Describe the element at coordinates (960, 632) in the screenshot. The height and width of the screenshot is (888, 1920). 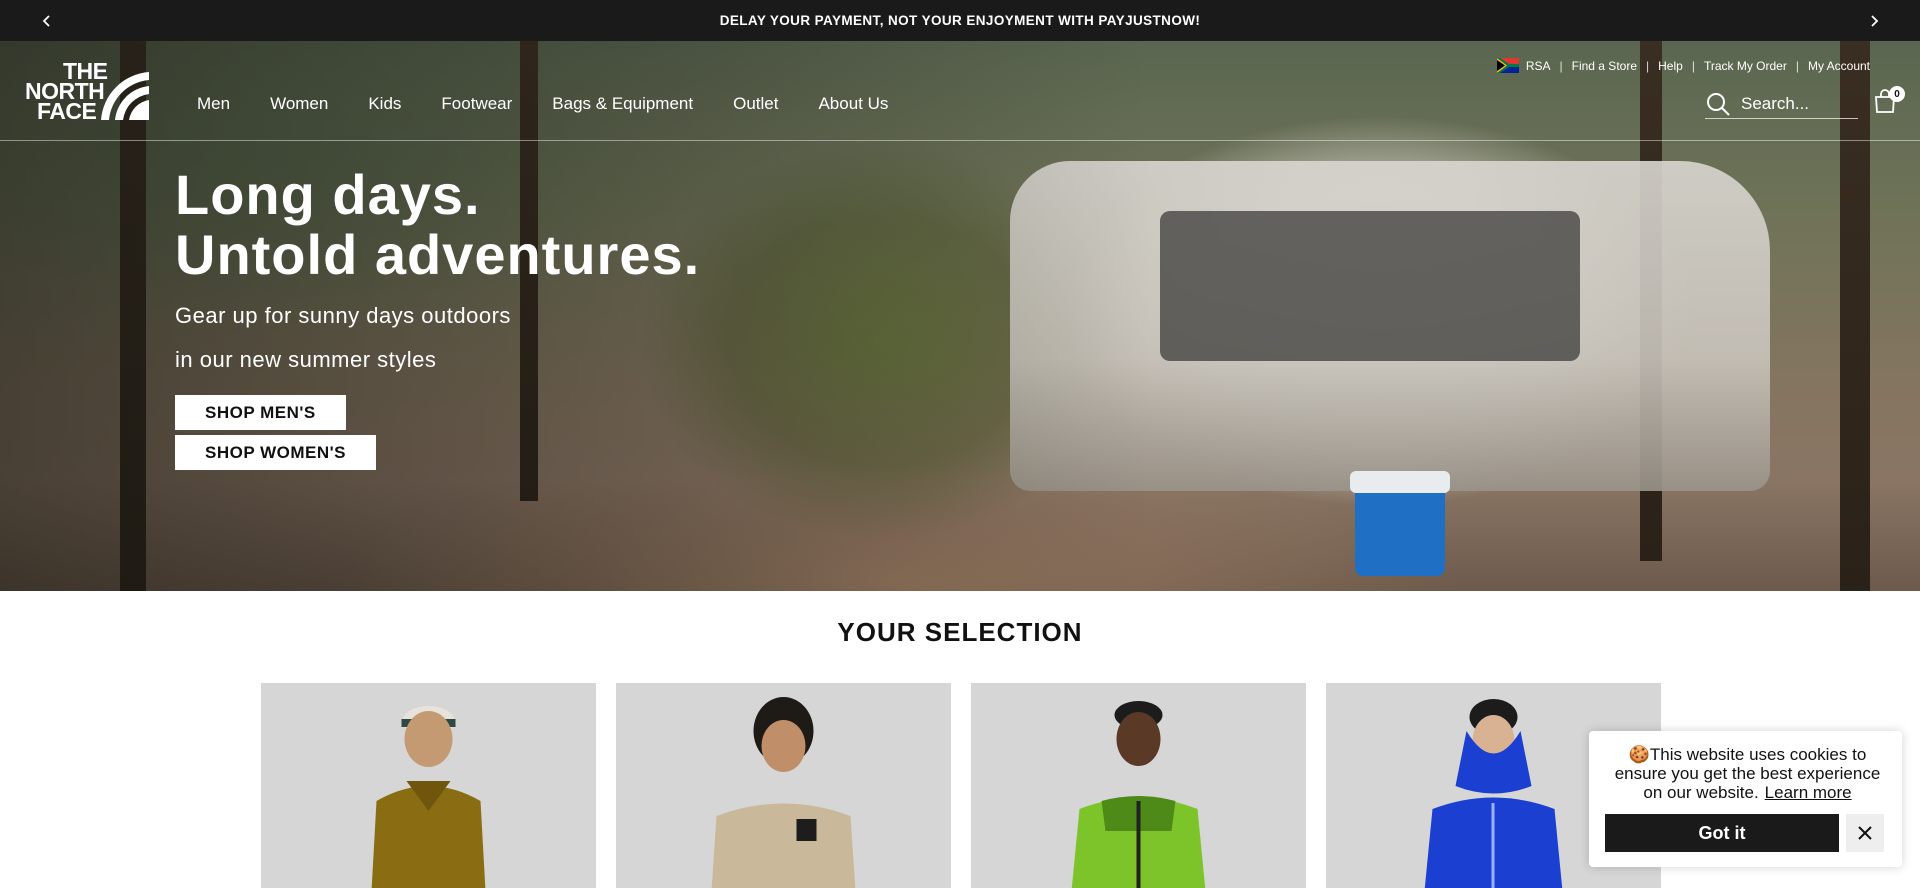
I see `your-selection-title: YOUR SELECTION` at that location.